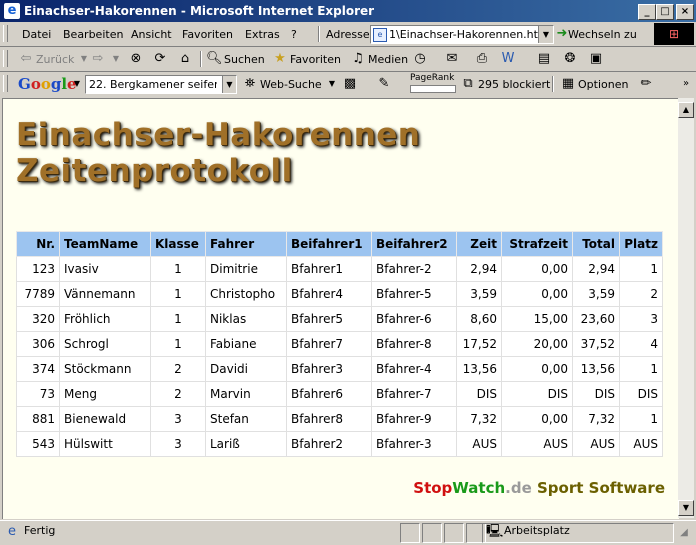 The image size is (696, 545). What do you see at coordinates (214, 59) in the screenshot?
I see `search-icon: 🔍︎` at bounding box center [214, 59].